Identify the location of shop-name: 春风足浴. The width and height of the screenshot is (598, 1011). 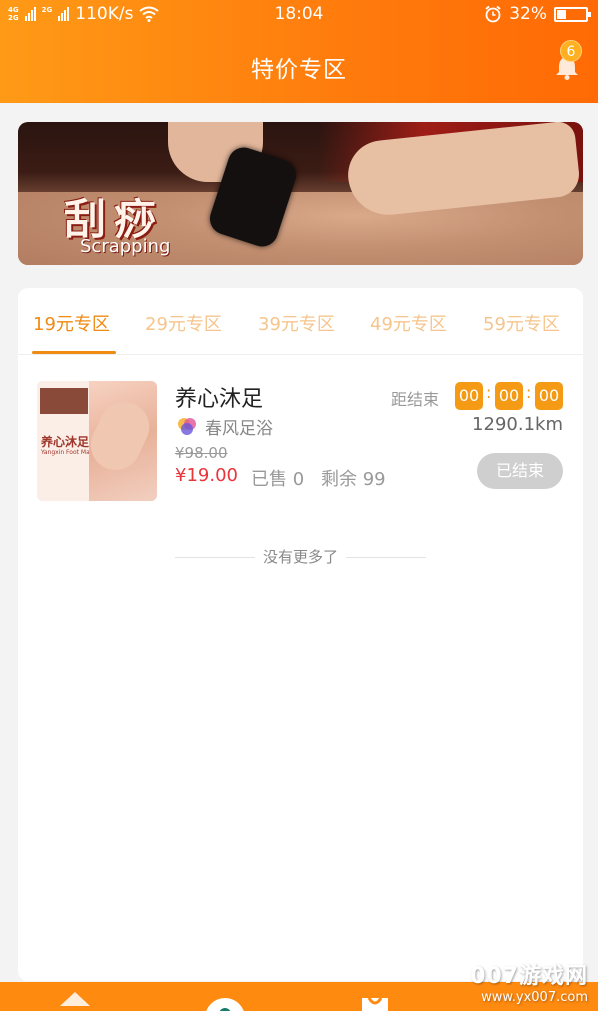
(239, 429).